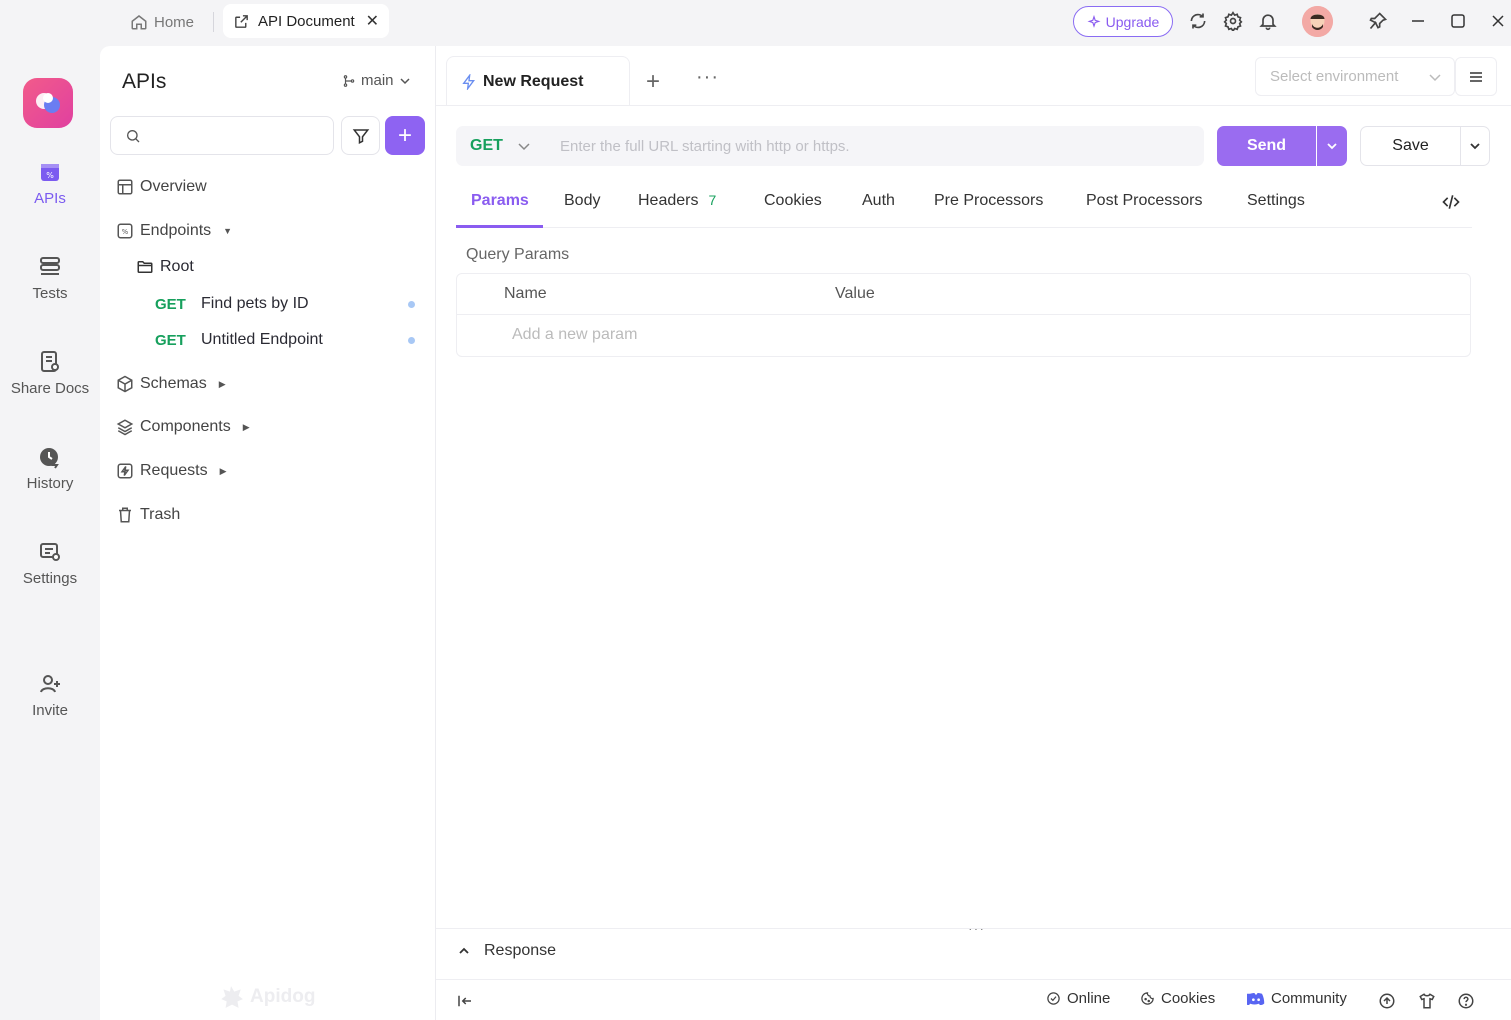 This screenshot has height=1020, width=1511. Describe the element at coordinates (1418, 21) in the screenshot. I see `minimize-icon` at that location.